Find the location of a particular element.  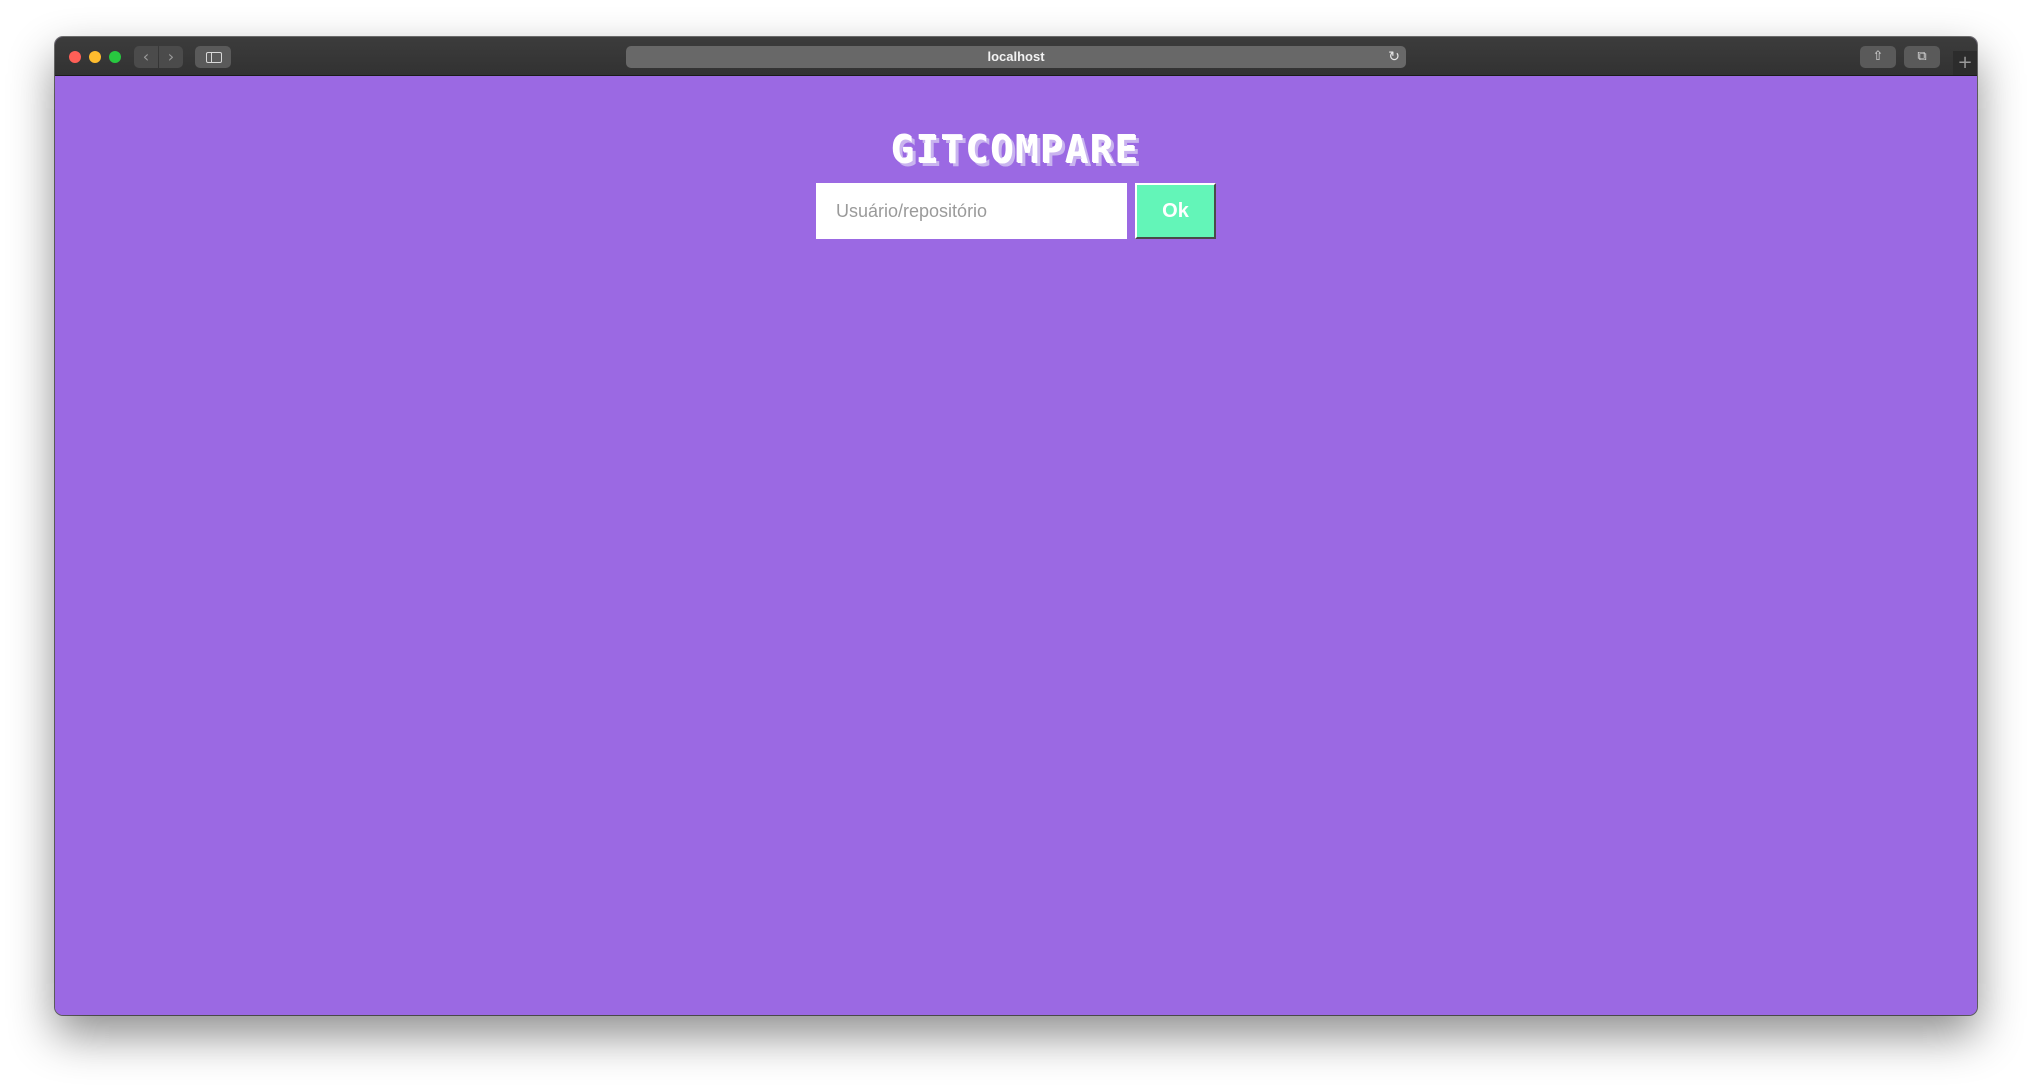

sidebar-toggle-button is located at coordinates (213, 57).